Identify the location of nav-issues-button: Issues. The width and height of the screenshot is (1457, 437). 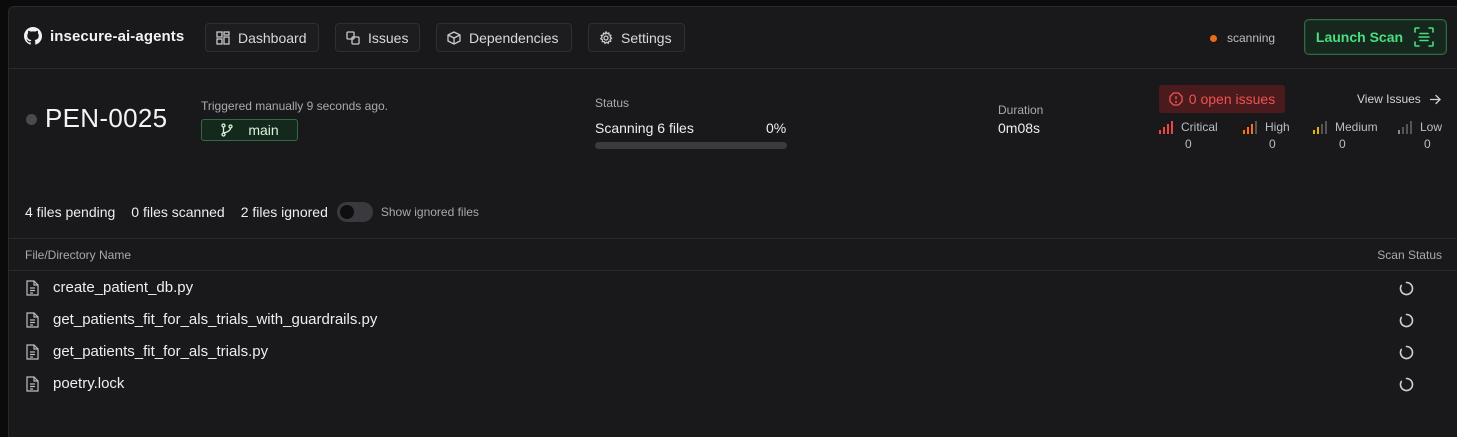
(377, 37).